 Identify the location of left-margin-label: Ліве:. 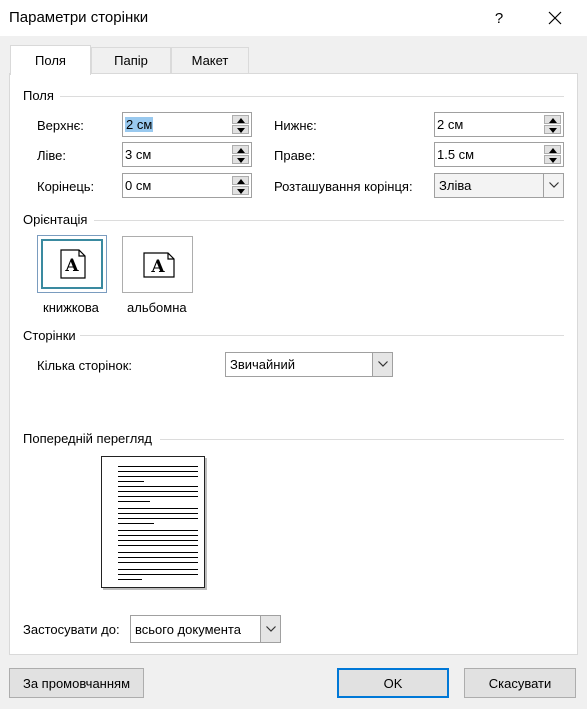
(52, 155).